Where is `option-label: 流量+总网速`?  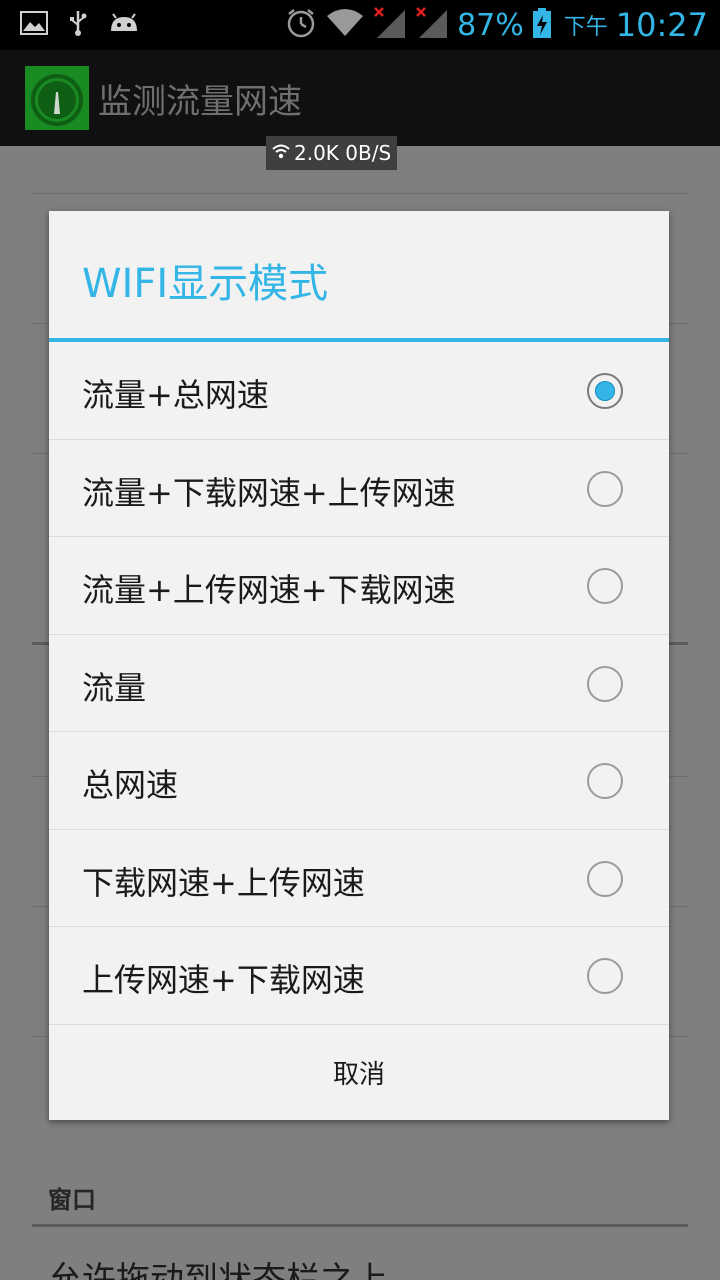 option-label: 流量+总网速 is located at coordinates (175, 395).